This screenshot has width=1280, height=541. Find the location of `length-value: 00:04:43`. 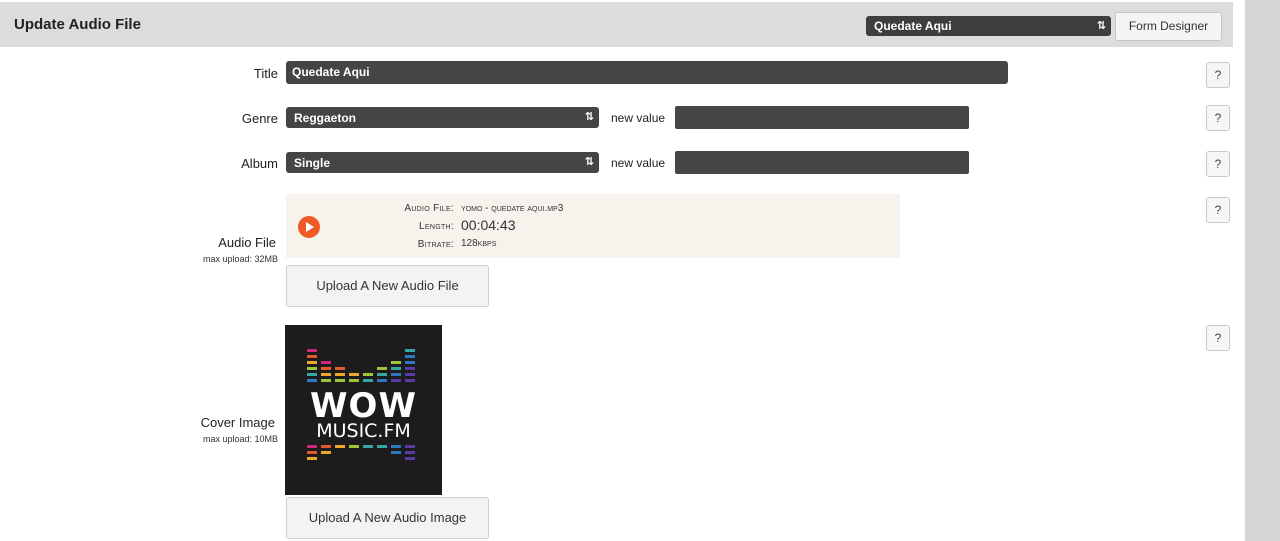

length-value: 00:04:43 is located at coordinates (488, 225).